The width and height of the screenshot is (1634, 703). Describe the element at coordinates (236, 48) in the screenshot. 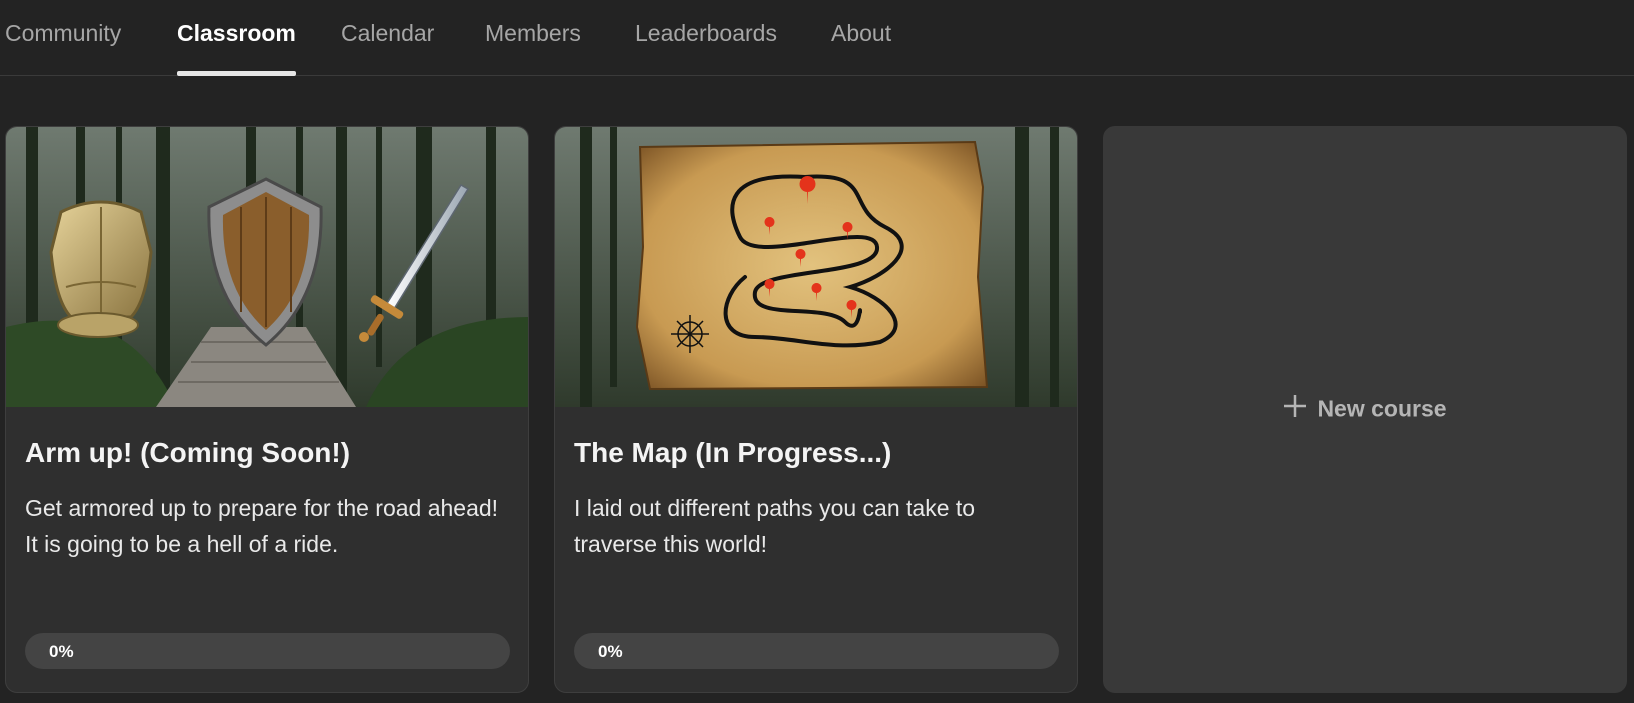

I see `tab-classroom: Classroom` at that location.